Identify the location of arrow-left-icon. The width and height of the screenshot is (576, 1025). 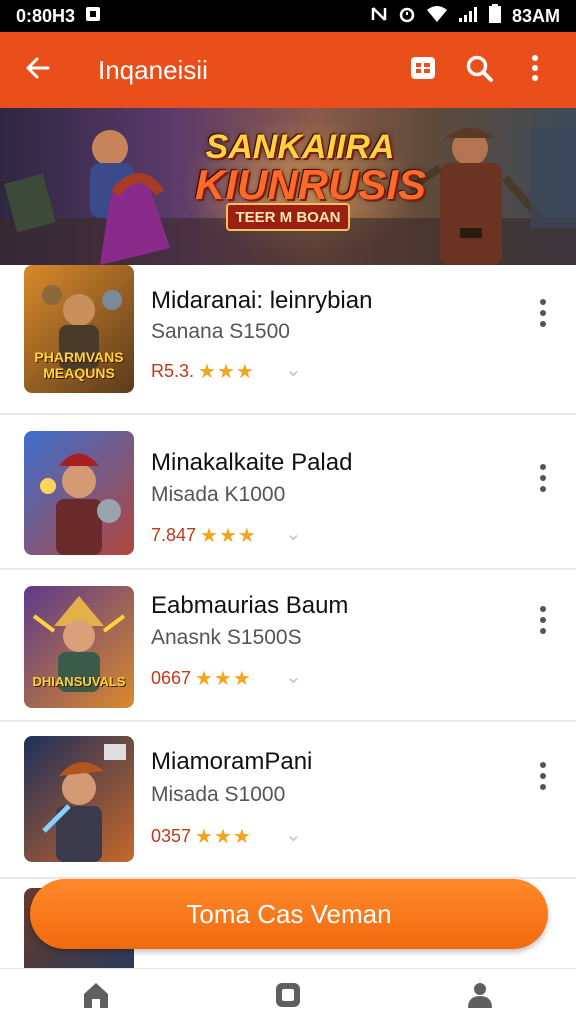
(38, 70).